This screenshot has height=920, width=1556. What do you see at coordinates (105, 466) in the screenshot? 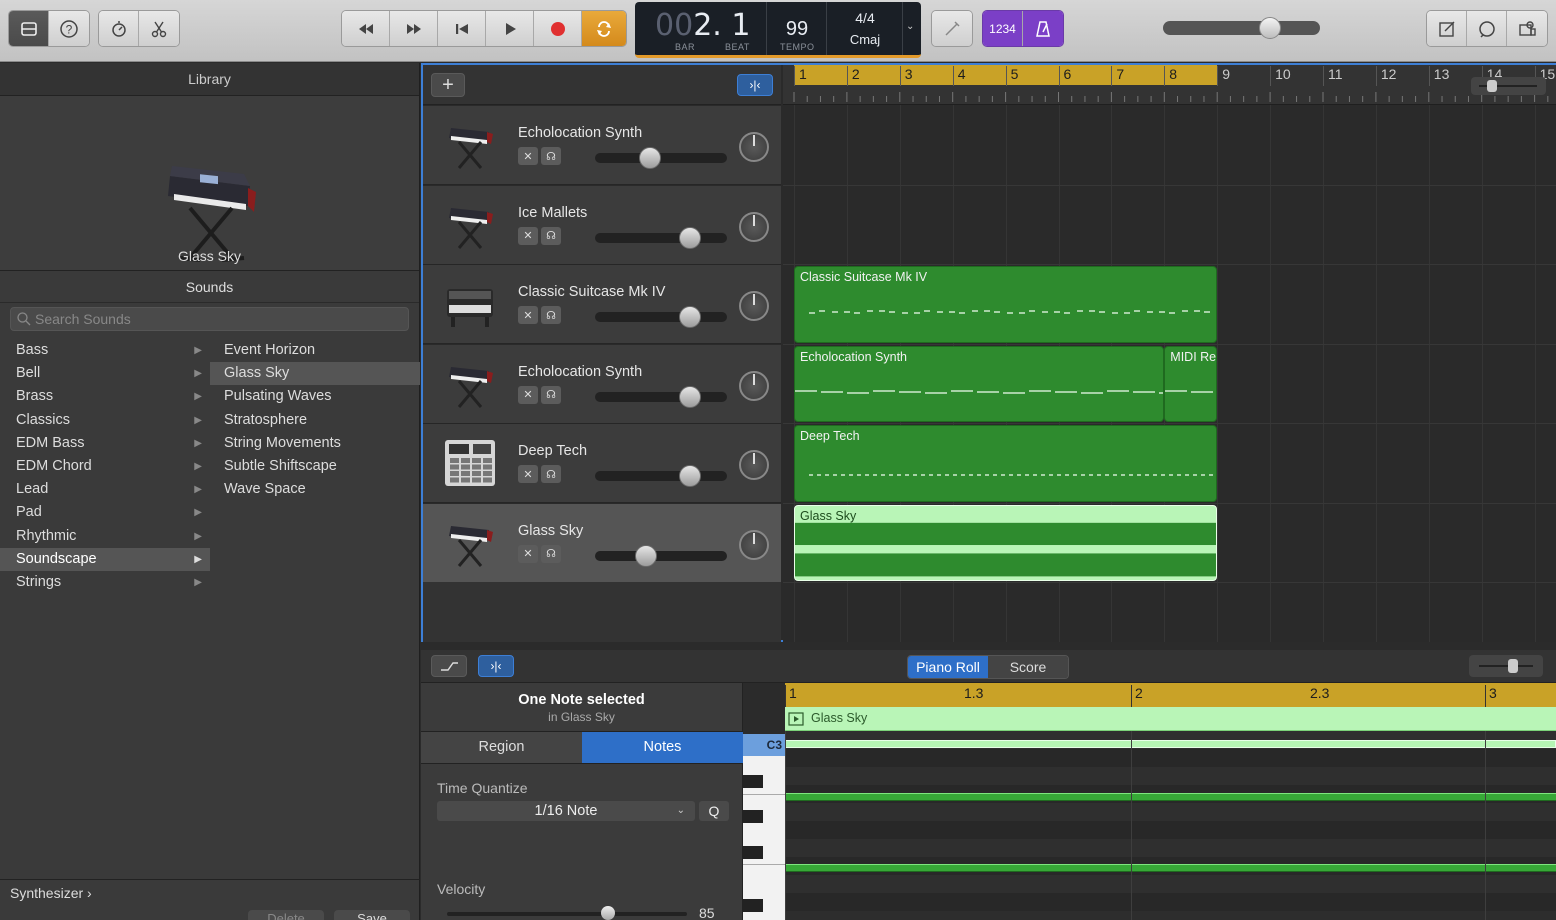
I see `category-item: EDM Chord ▶` at bounding box center [105, 466].